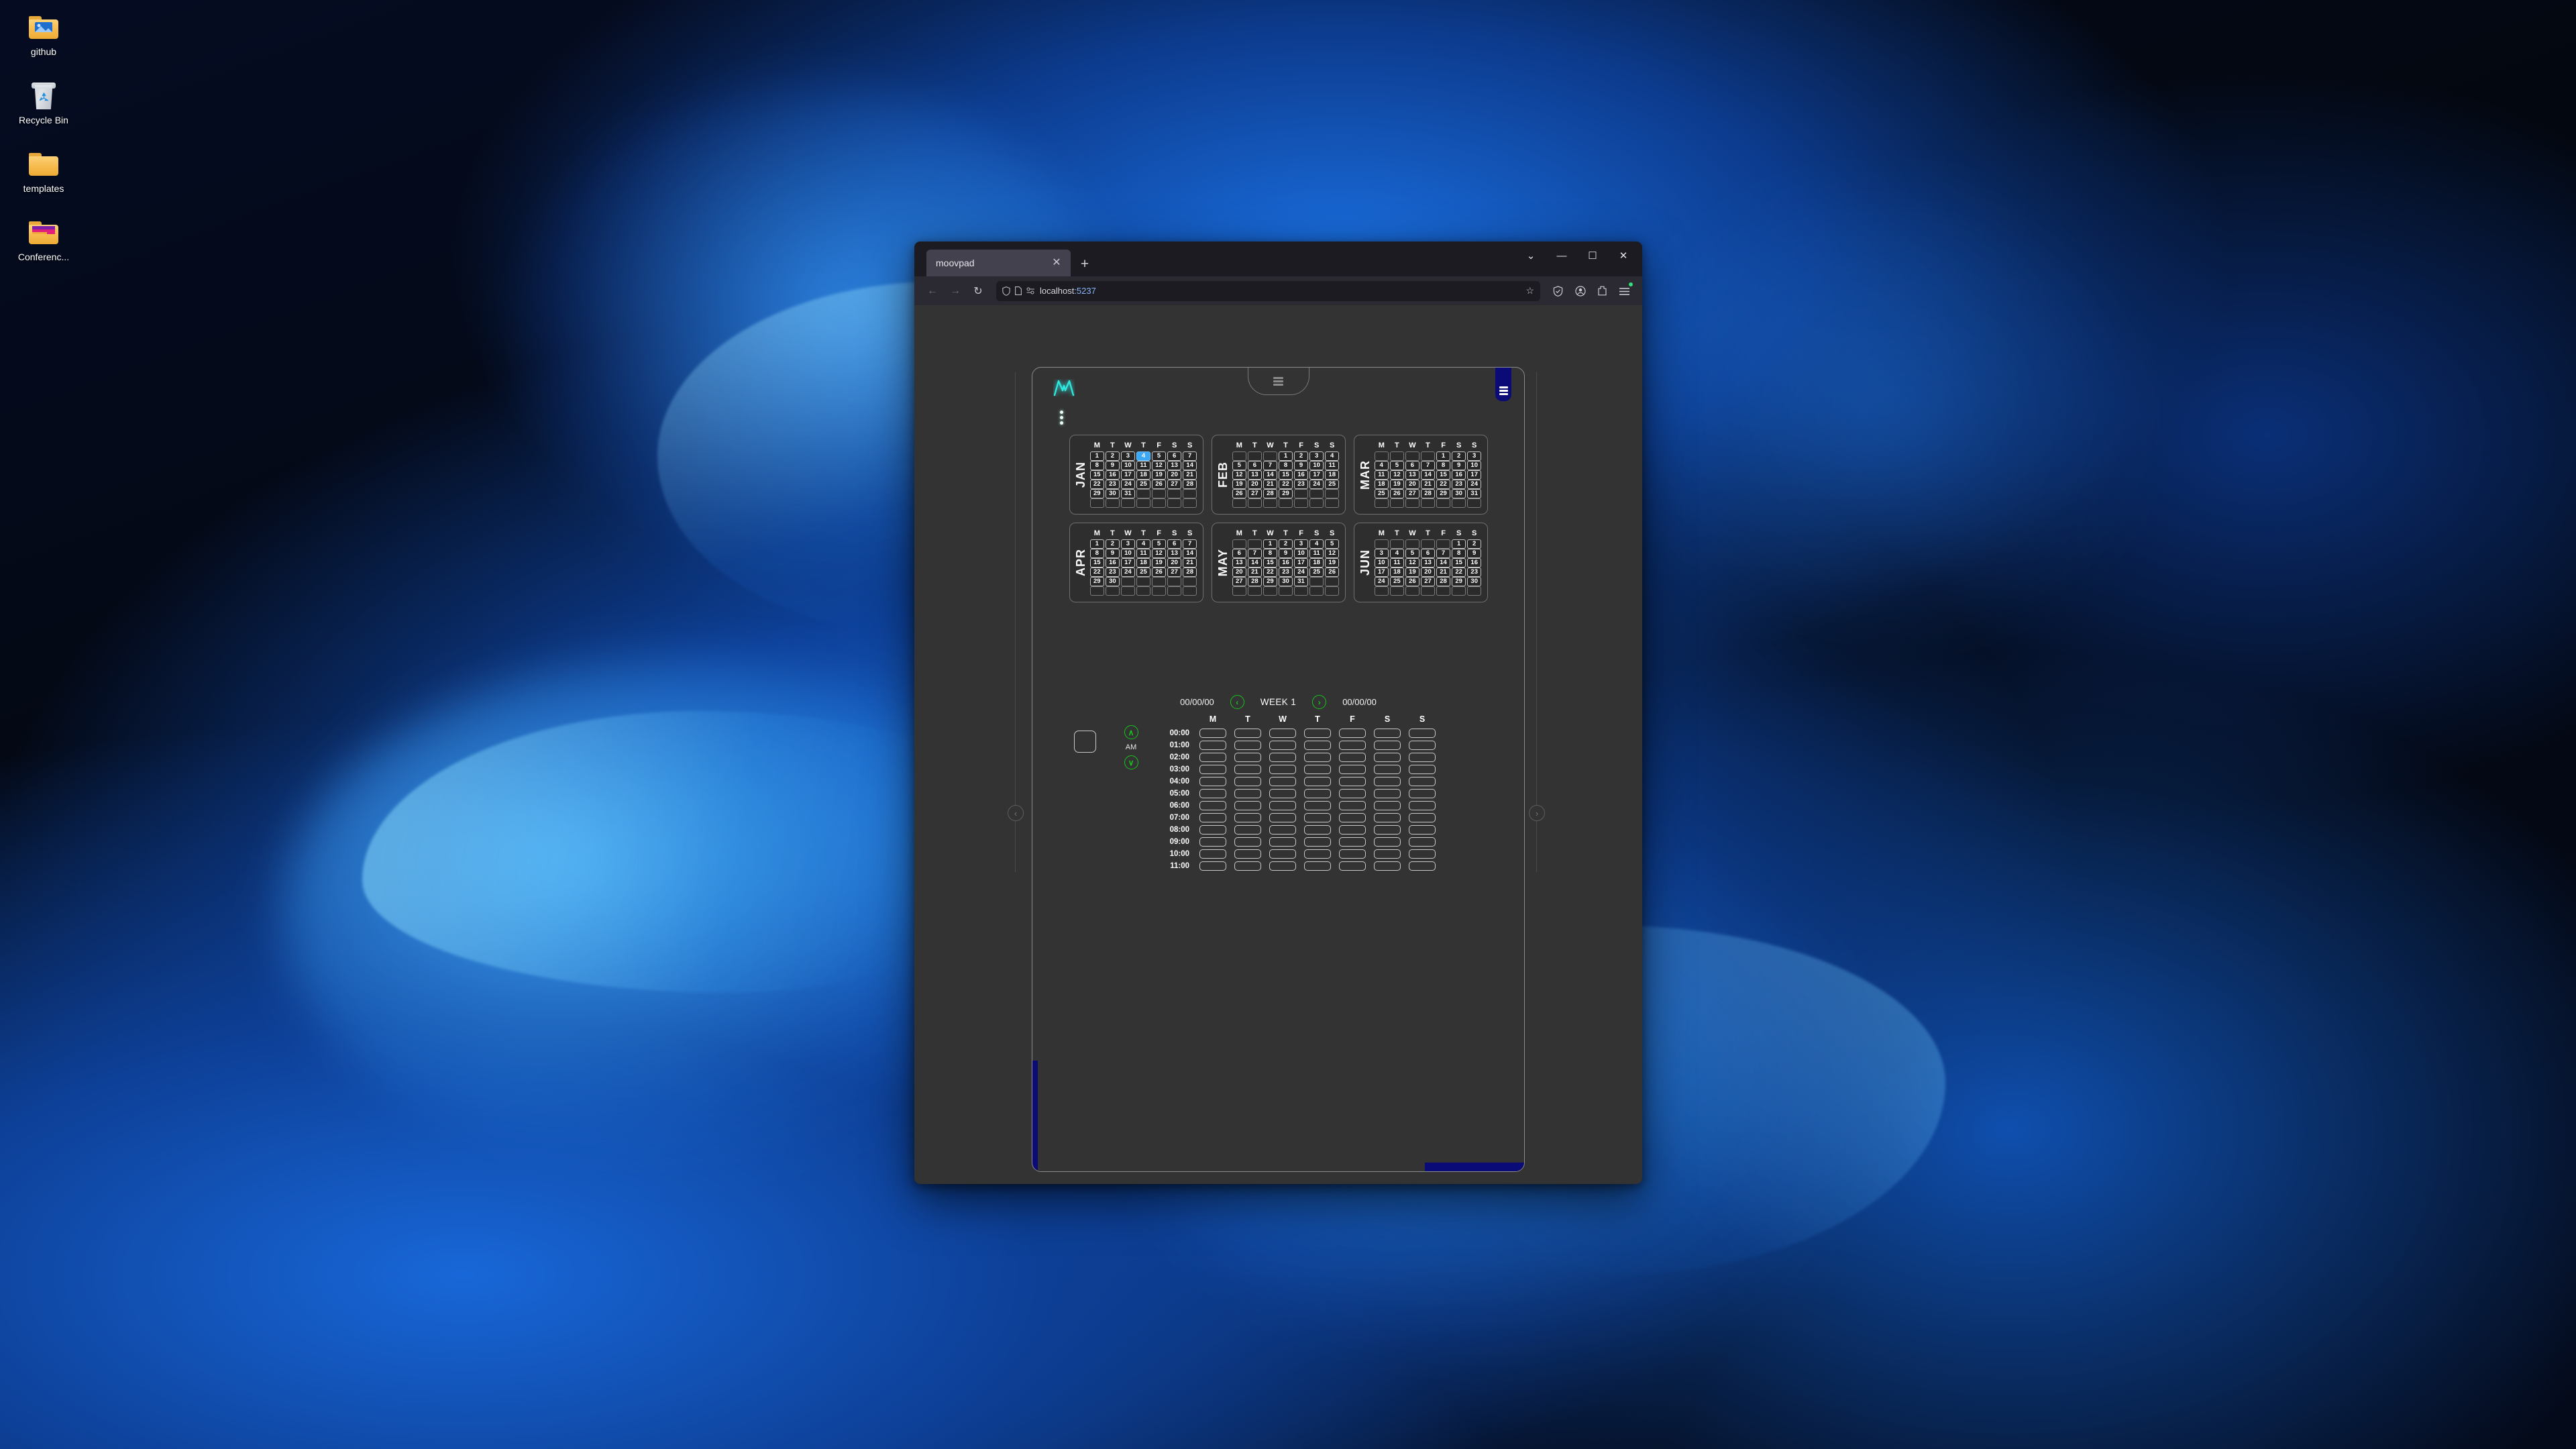  Describe the element at coordinates (1592, 255) in the screenshot. I see `maximize-button: ☐` at that location.